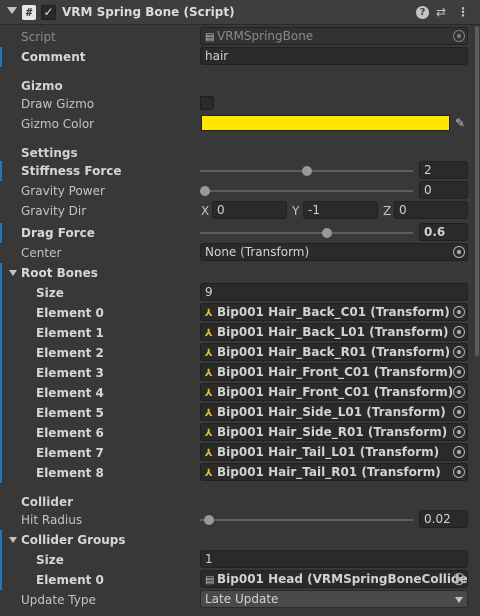 The width and height of the screenshot is (480, 616). I want to click on root-bone-element-field: ⅄ Bip001 Hair_Back_R01 (Transform), so click(334, 352).